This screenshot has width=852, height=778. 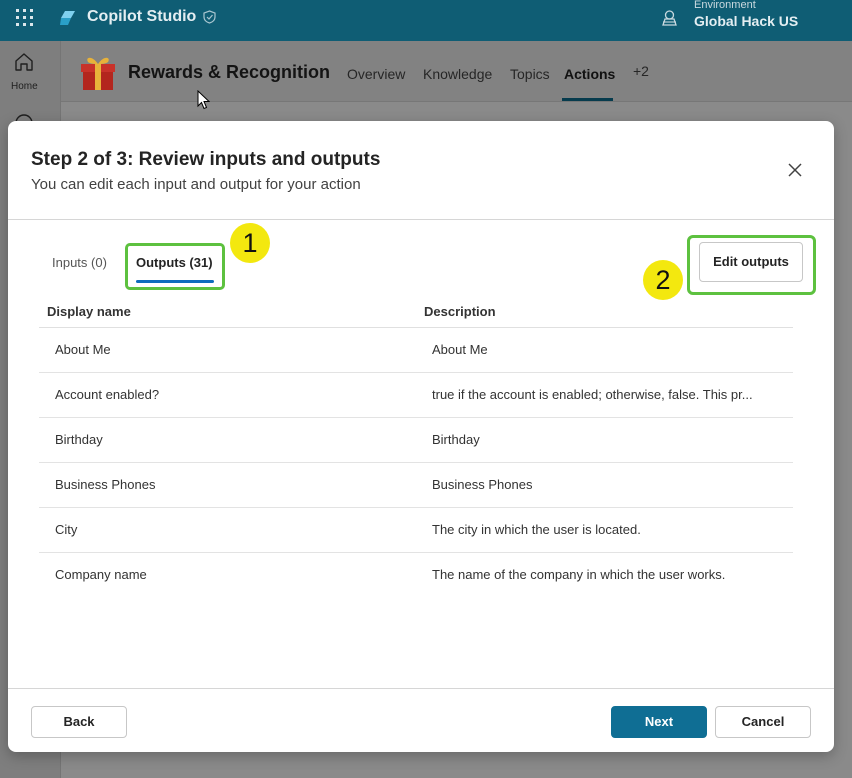 What do you see at coordinates (229, 72) in the screenshot?
I see `agent-name: Rewards & Recognition` at bounding box center [229, 72].